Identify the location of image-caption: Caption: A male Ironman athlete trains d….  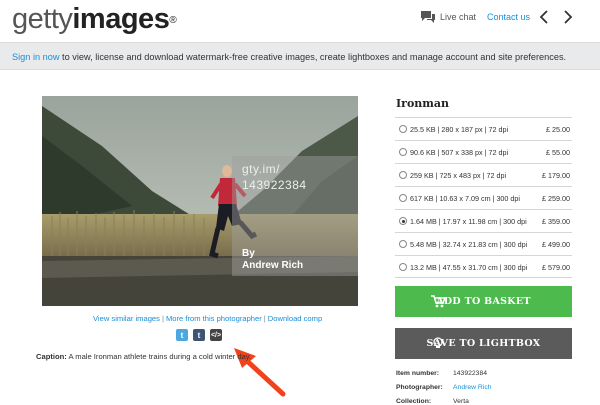
(144, 356).